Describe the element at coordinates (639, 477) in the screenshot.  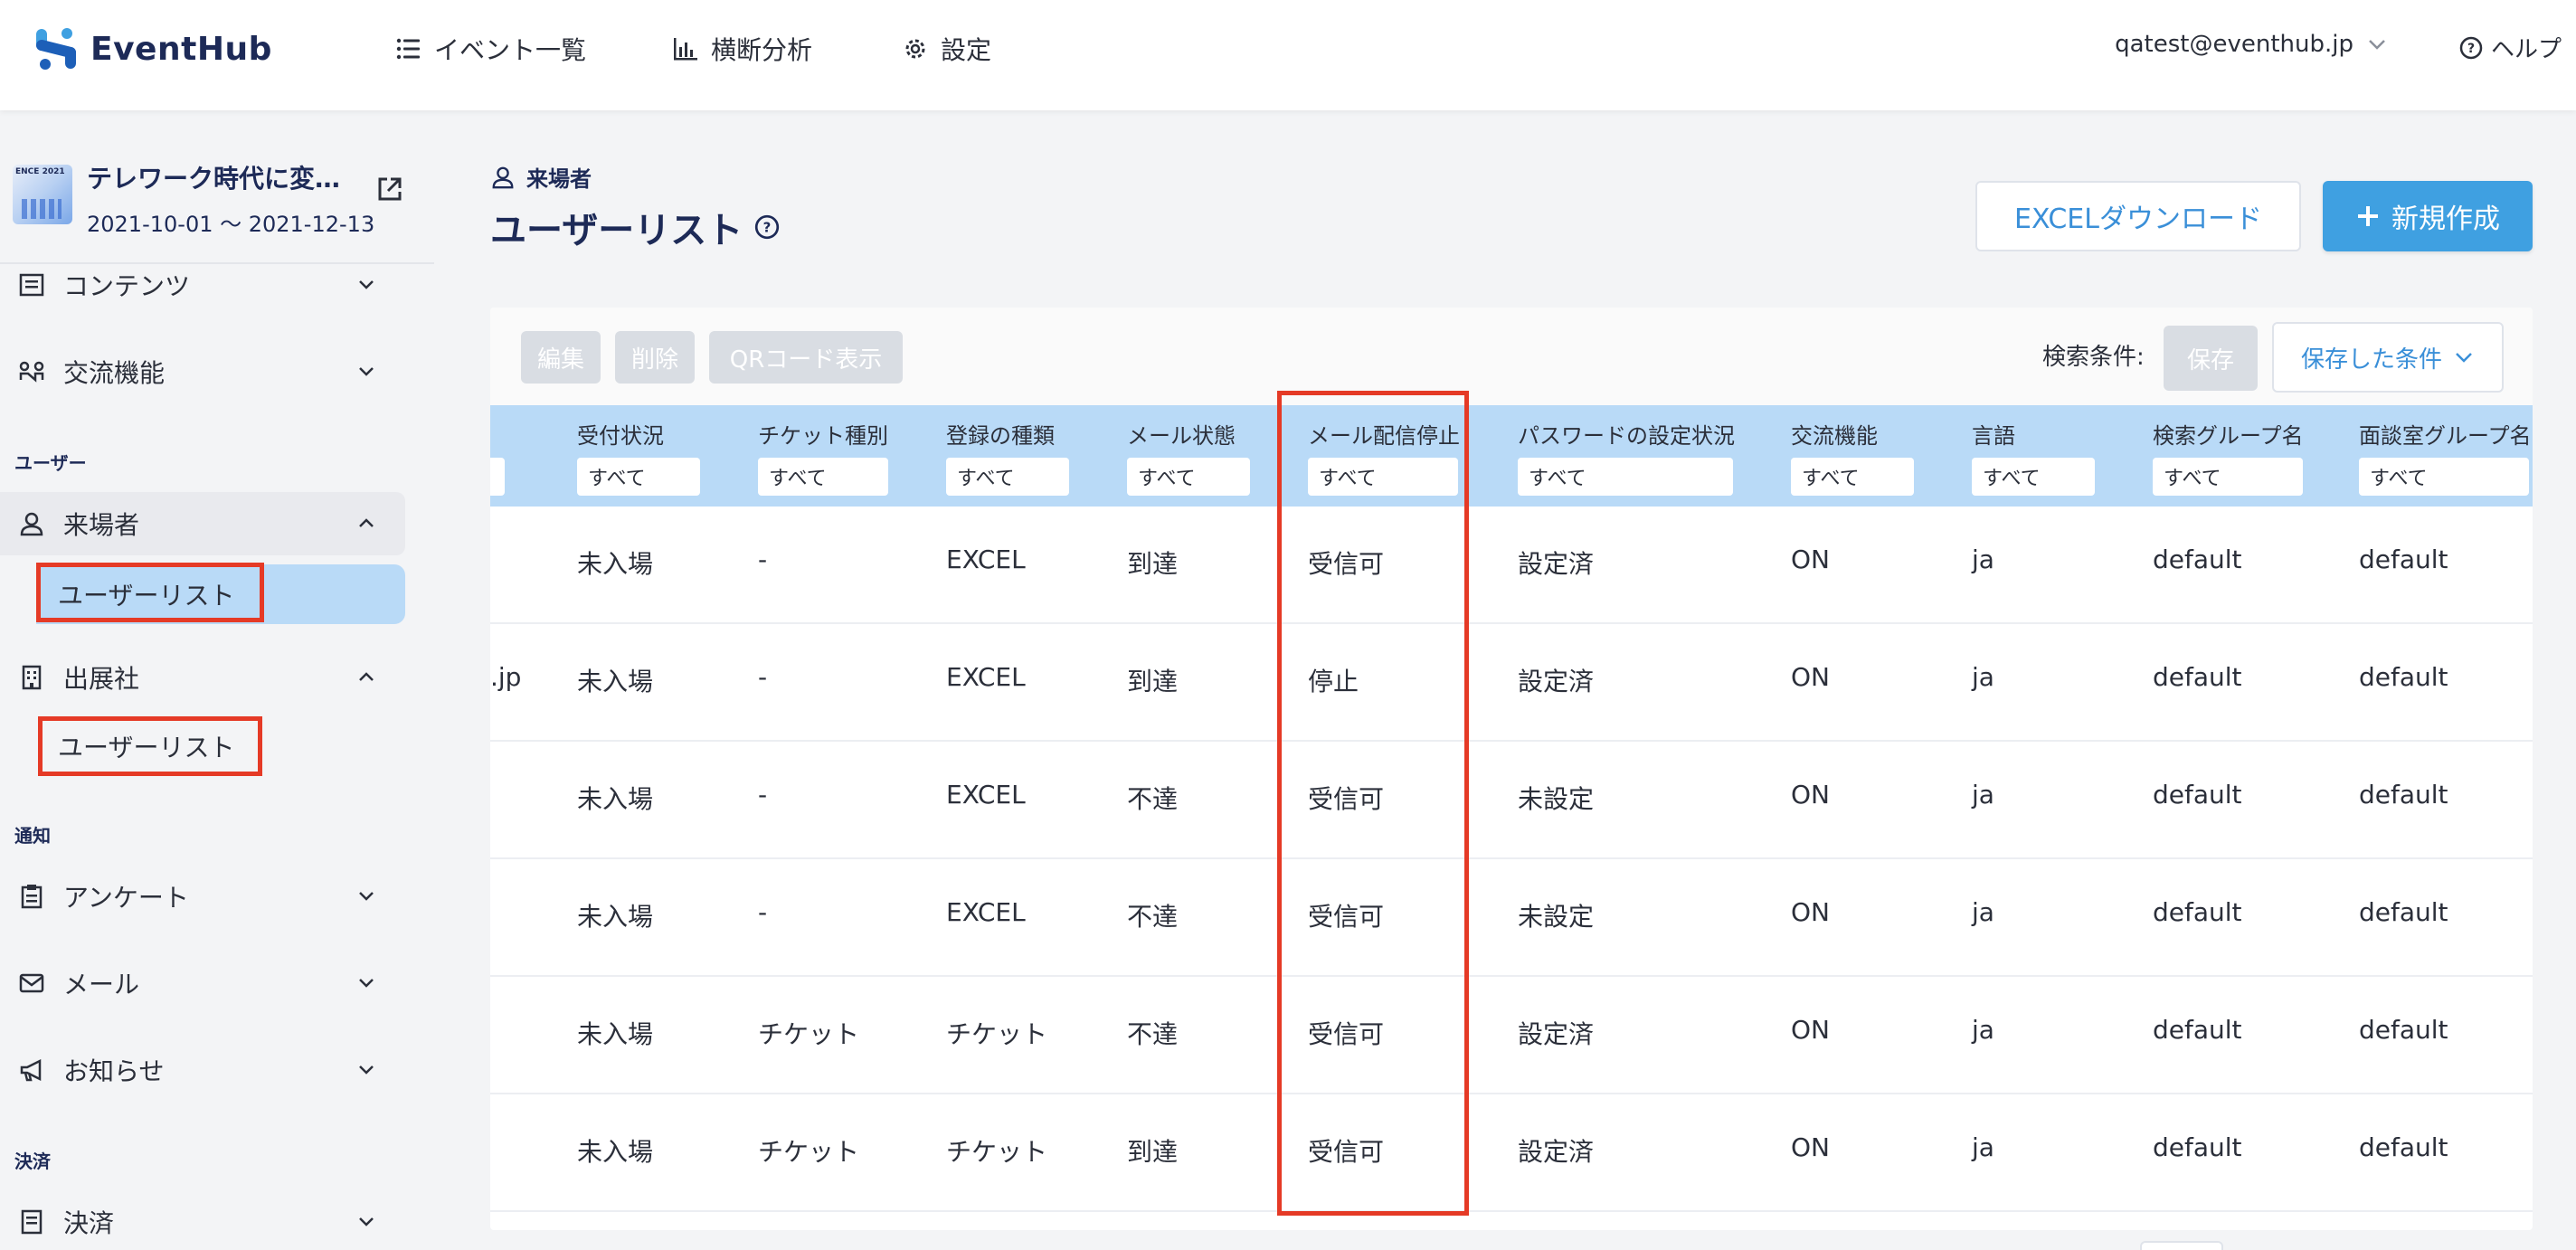
I see `filter-reception: すべて` at that location.